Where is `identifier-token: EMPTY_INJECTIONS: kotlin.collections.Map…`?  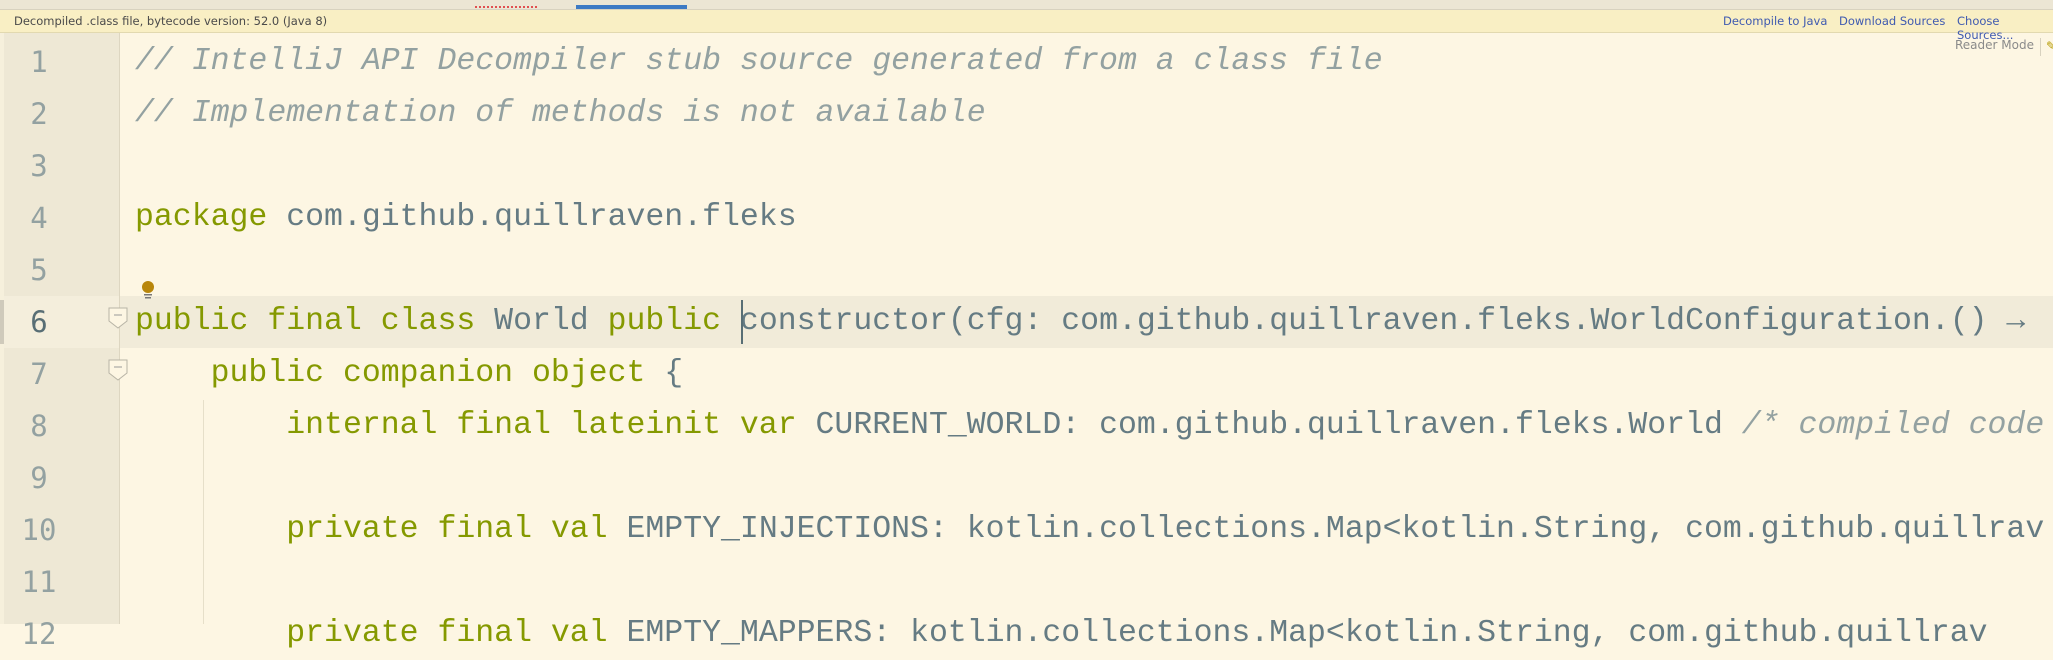
identifier-token: EMPTY_INJECTIONS: kotlin.collections.Map… is located at coordinates (1326, 529).